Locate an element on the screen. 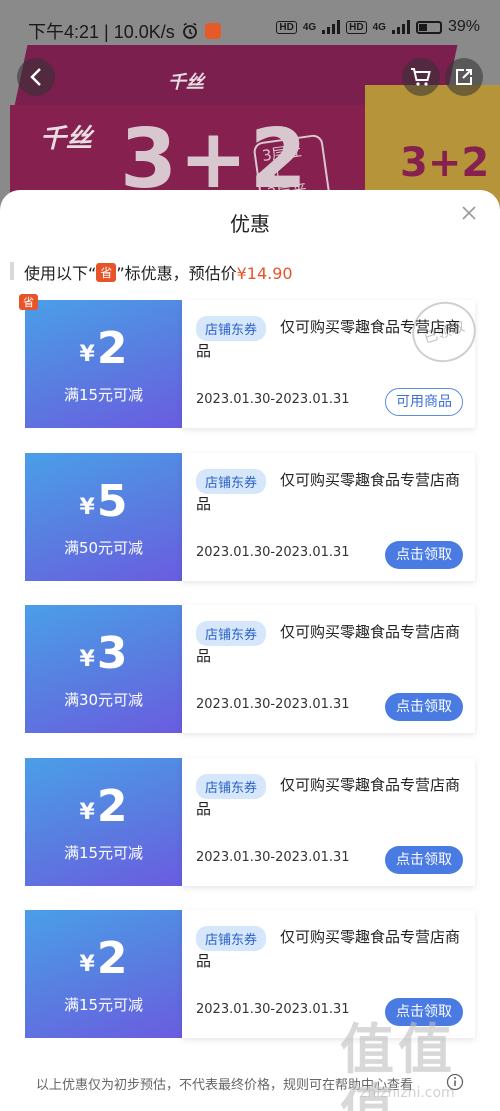 The height and width of the screenshot is (1111, 500). site-watermark-url: zhizhizhi.com is located at coordinates (407, 1093).